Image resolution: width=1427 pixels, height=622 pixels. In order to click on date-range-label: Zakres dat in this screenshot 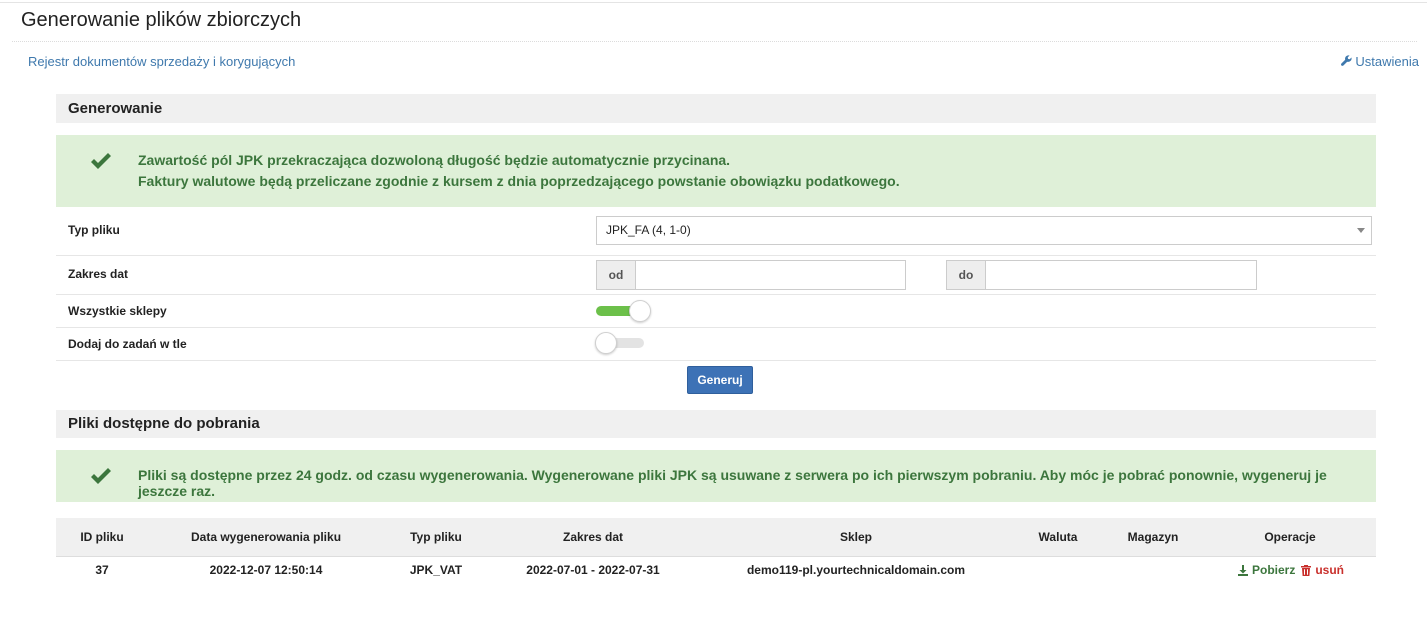, I will do `click(98, 274)`.